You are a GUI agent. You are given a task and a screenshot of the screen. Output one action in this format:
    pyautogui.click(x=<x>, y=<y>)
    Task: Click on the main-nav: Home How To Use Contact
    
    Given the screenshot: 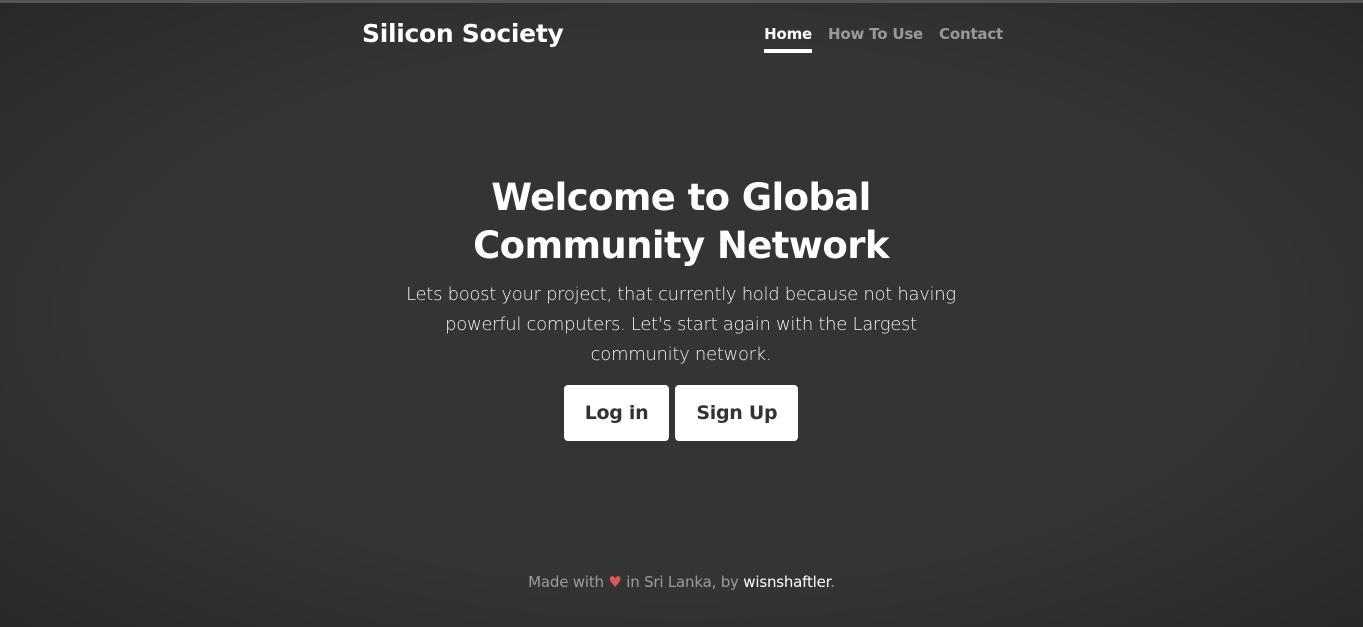 What is the action you would take?
    pyautogui.click(x=883, y=39)
    